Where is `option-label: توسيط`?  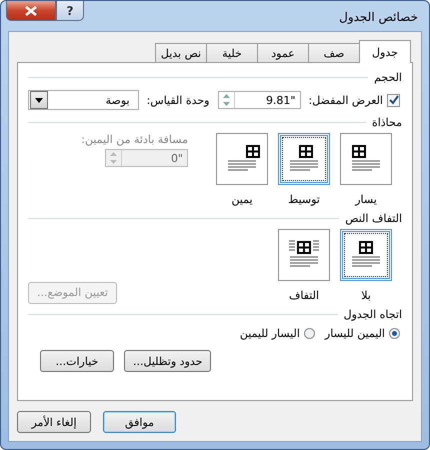
option-label: توسيط is located at coordinates (304, 199).